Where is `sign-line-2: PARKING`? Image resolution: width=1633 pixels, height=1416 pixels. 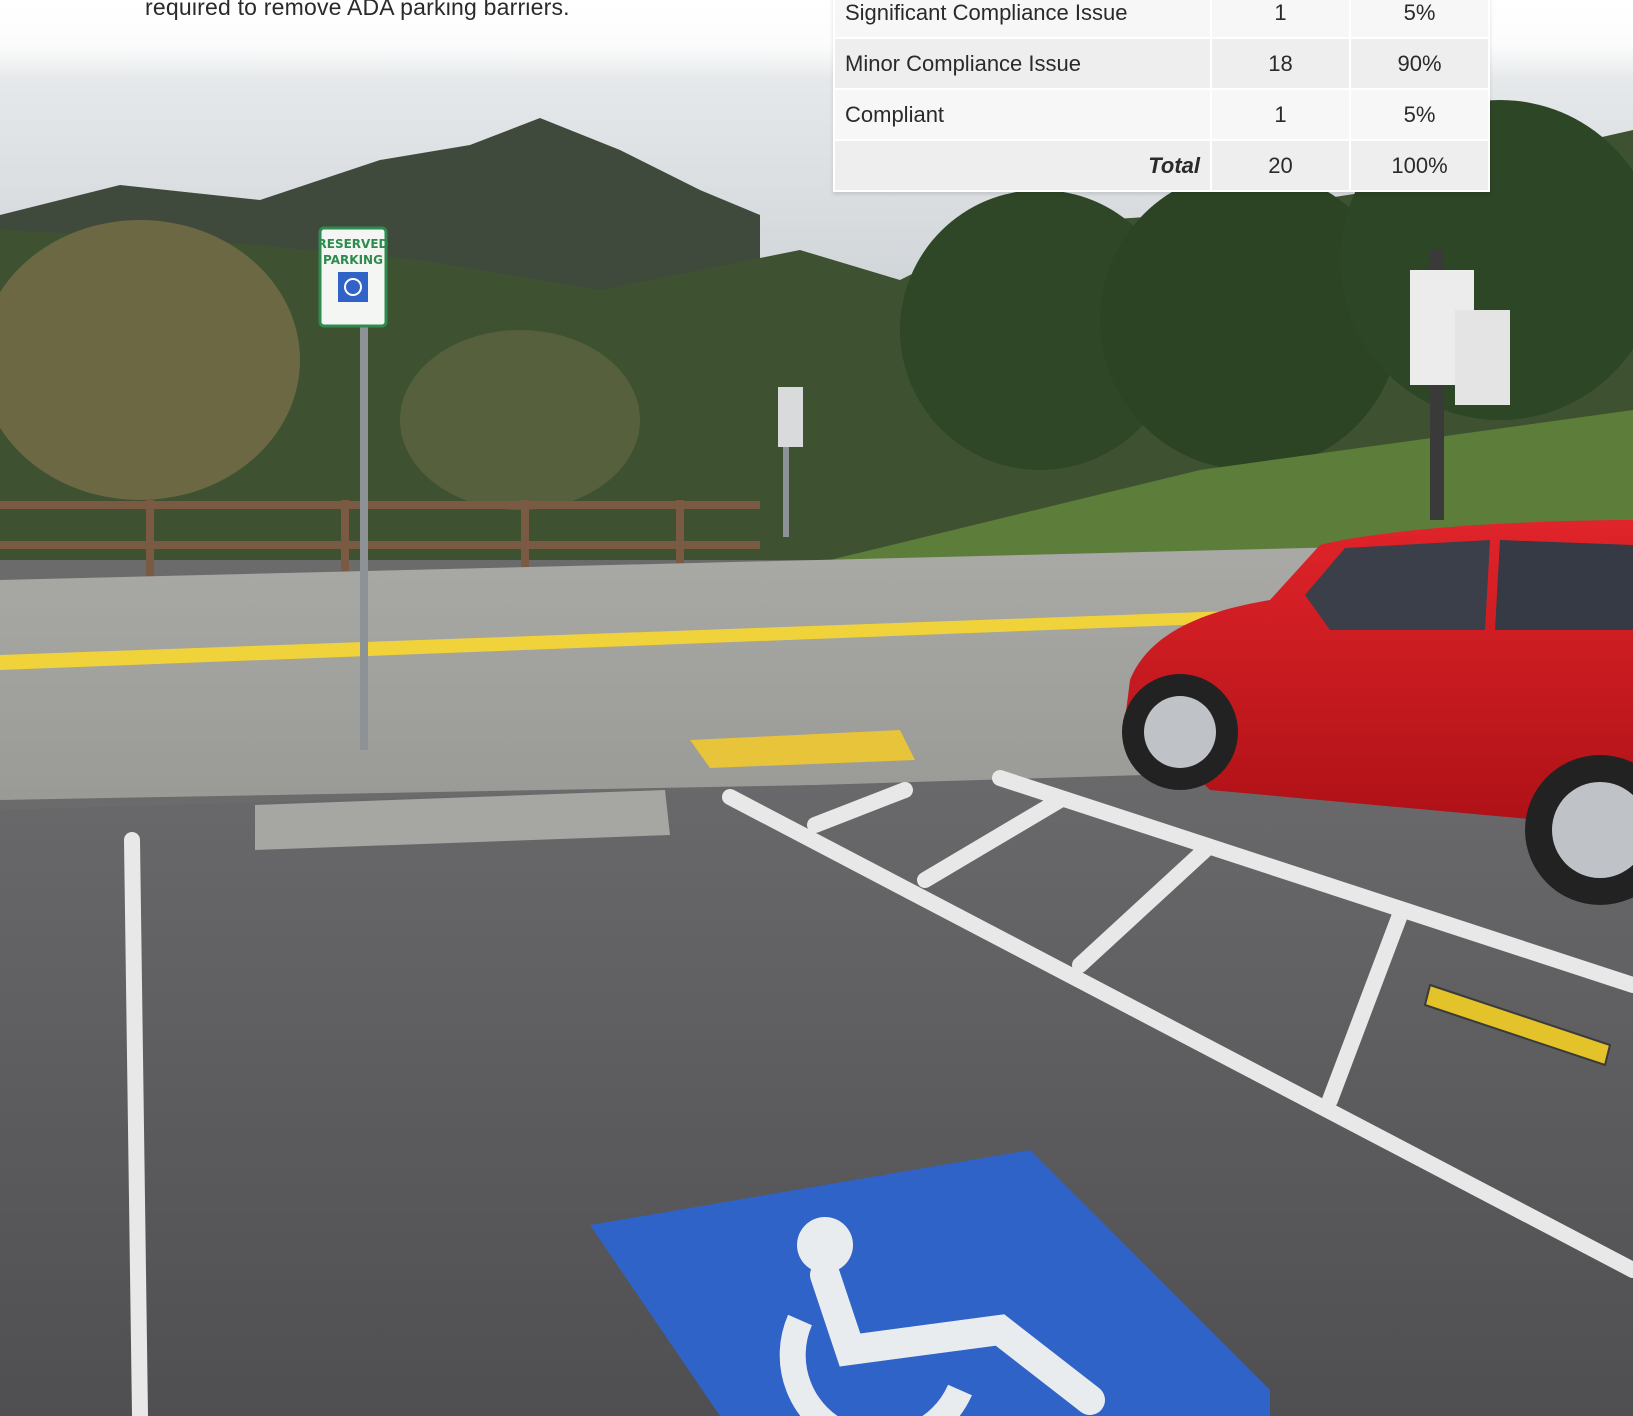 sign-line-2: PARKING is located at coordinates (353, 260).